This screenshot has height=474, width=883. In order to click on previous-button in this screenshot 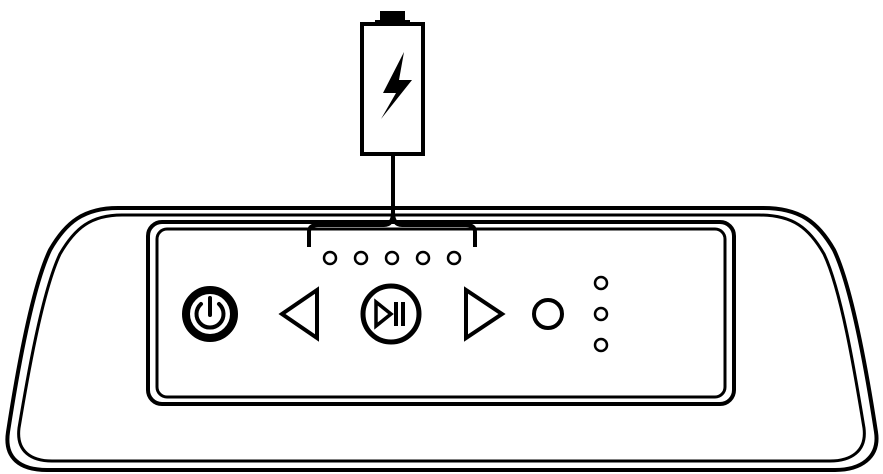, I will do `click(298, 314)`.